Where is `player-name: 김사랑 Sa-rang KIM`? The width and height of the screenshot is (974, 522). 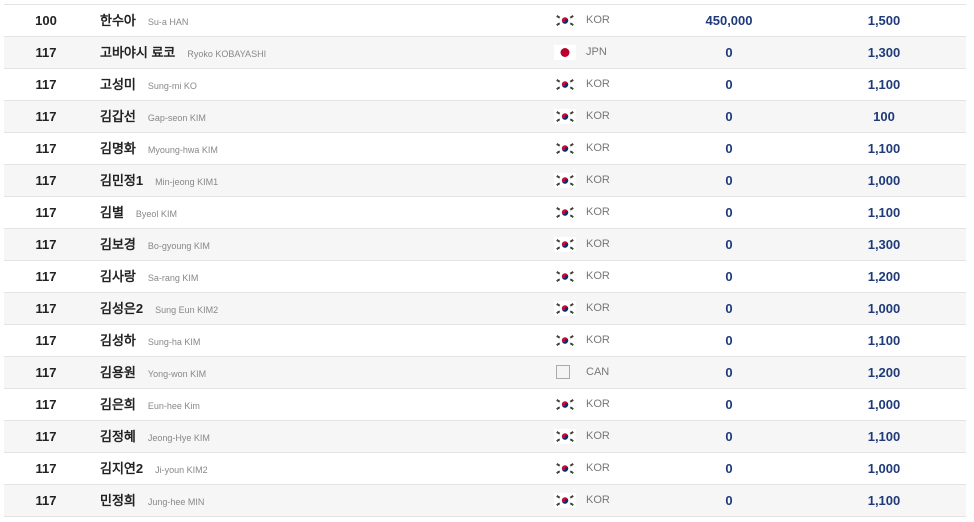 player-name: 김사랑 Sa-rang KIM is located at coordinates (149, 276).